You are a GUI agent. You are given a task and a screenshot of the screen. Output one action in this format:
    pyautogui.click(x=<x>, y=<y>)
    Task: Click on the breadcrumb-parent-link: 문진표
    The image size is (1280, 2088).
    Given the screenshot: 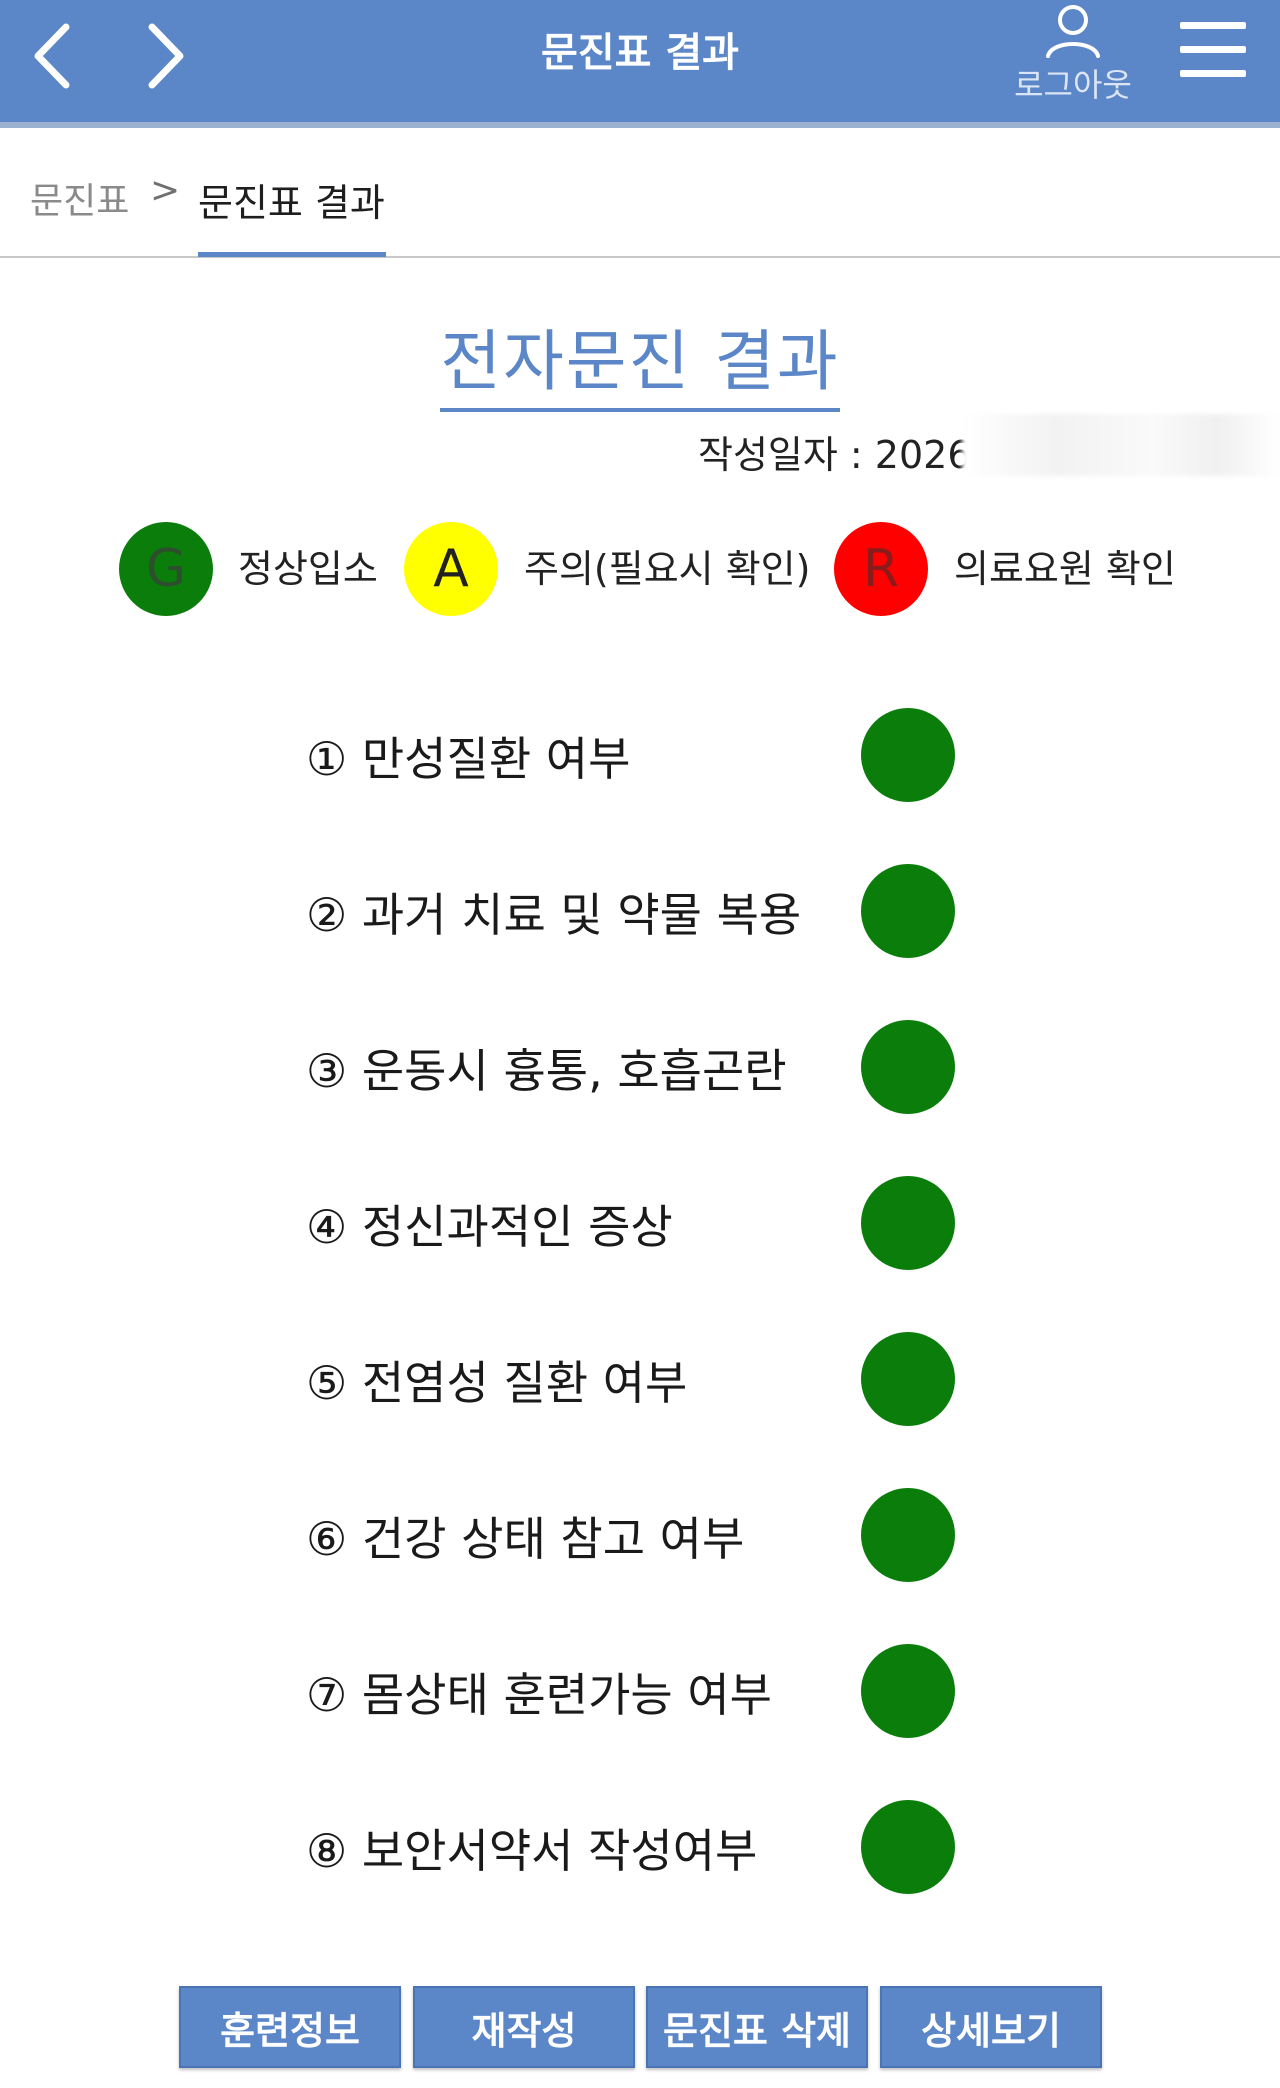 What is the action you would take?
    pyautogui.click(x=79, y=198)
    